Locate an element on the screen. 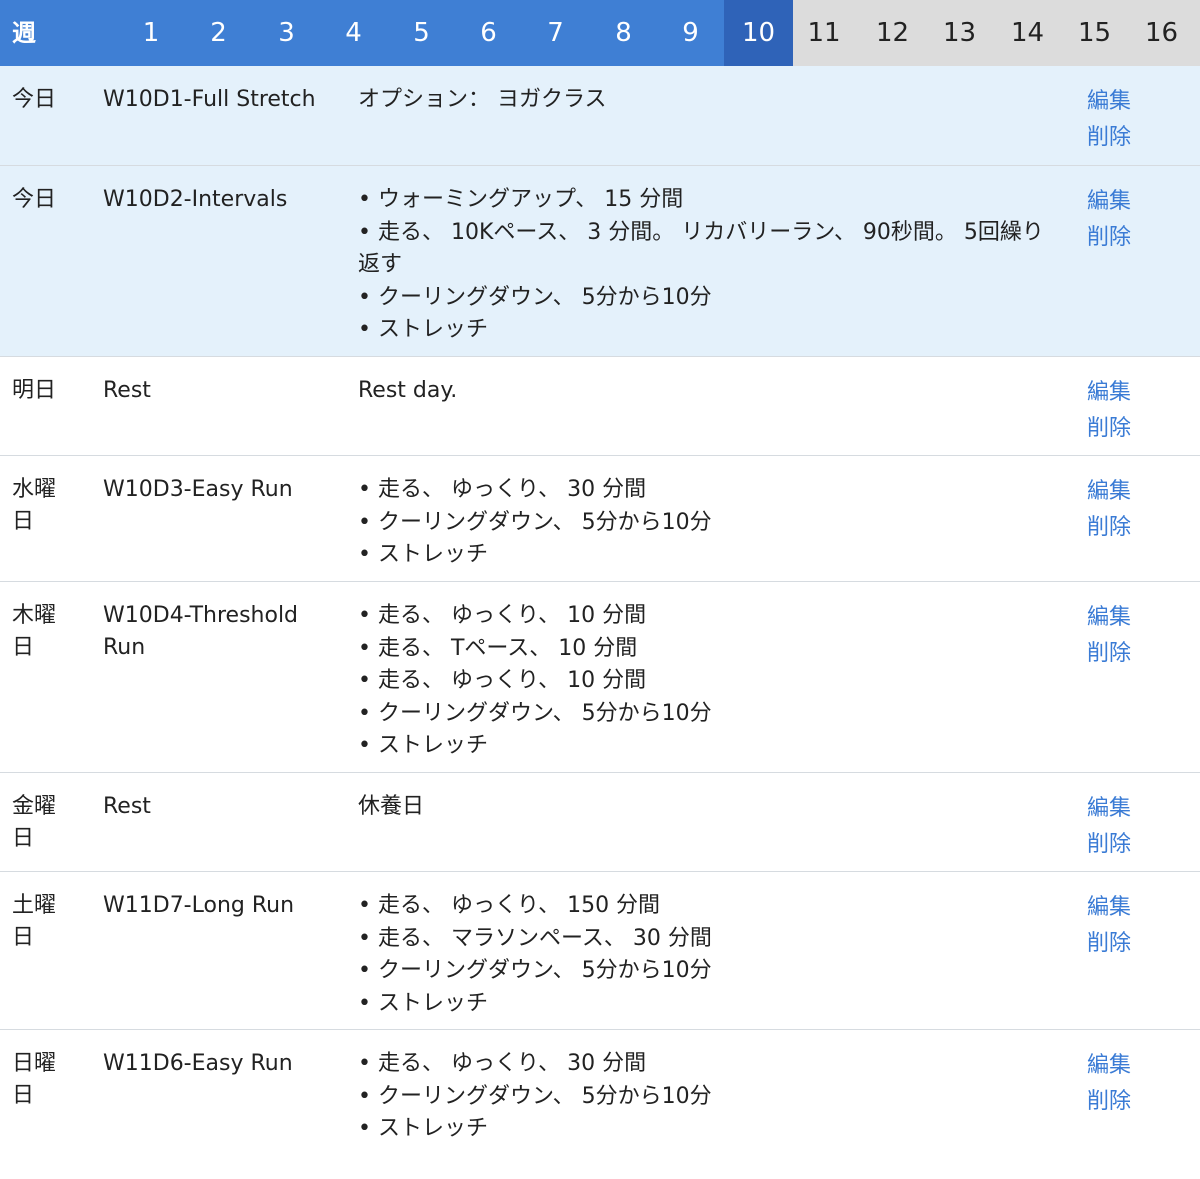  workout-name: W11D6-Easy Run is located at coordinates (198, 1063).